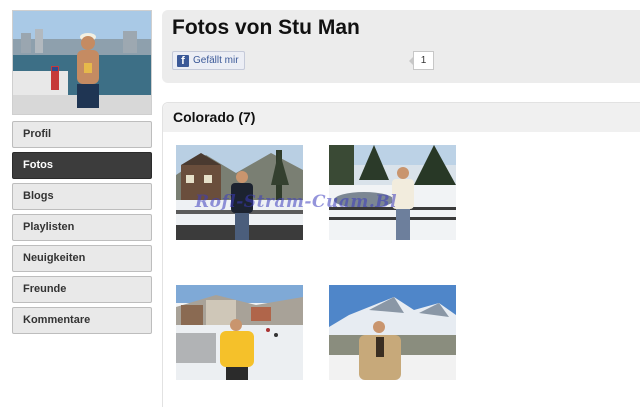  I want to click on page-title: Fotos von Stu Man, so click(266, 27).